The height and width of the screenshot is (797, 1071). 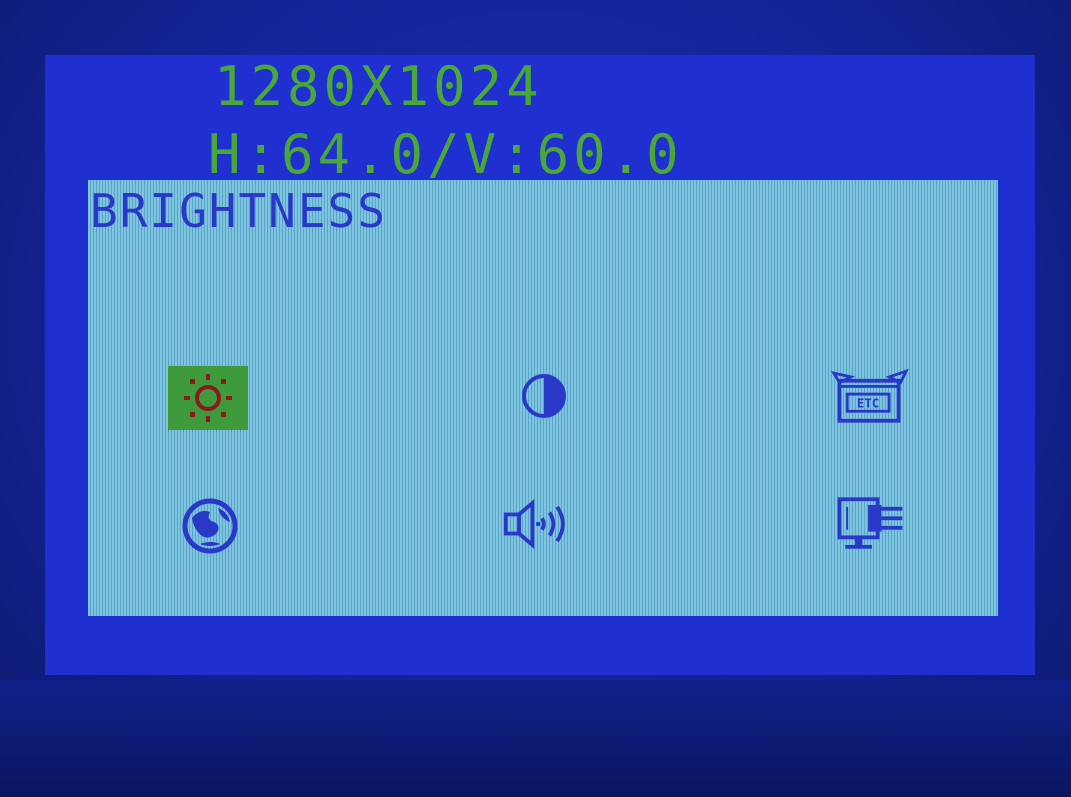 What do you see at coordinates (535, 738) in the screenshot?
I see `screen-lower-area` at bounding box center [535, 738].